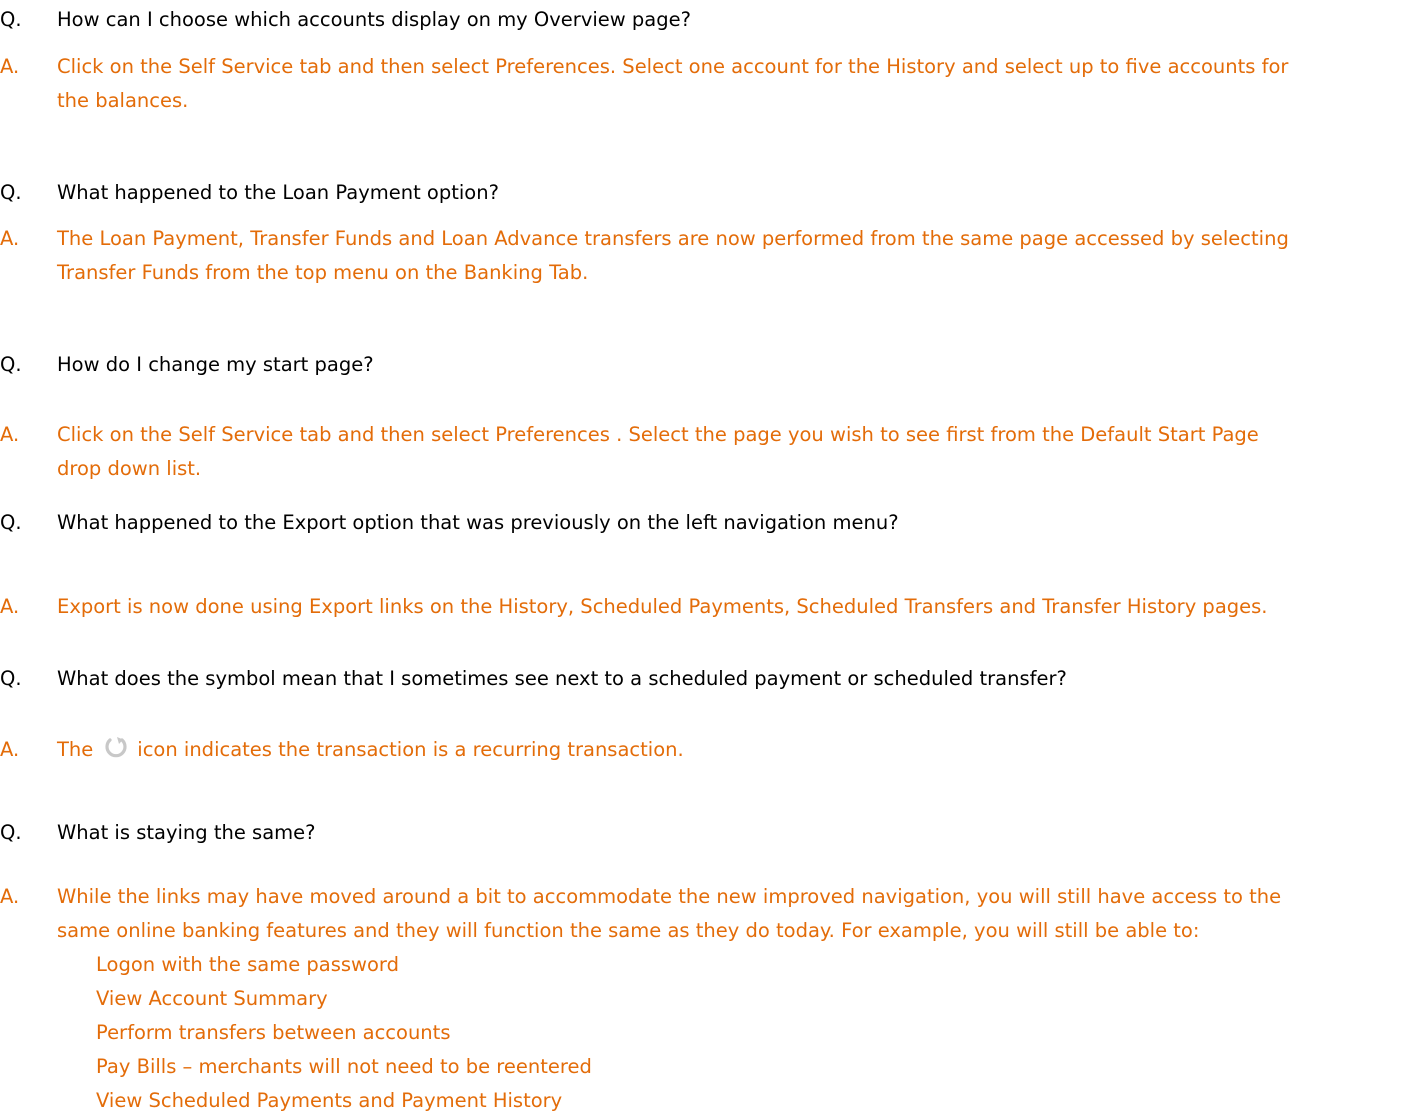 Image resolution: width=1419 pixels, height=1118 pixels. I want to click on faq-item-3: Q. How do I change my start page?, so click(709, 365).